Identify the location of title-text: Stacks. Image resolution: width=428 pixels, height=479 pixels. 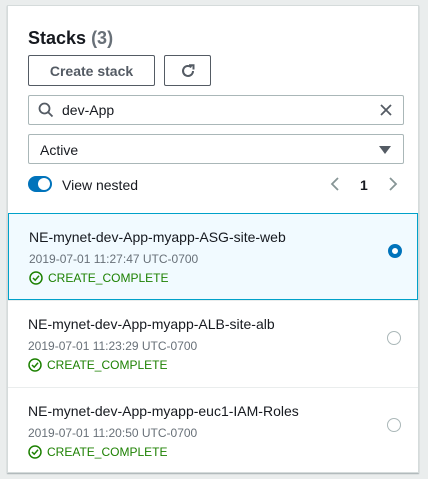
(57, 38).